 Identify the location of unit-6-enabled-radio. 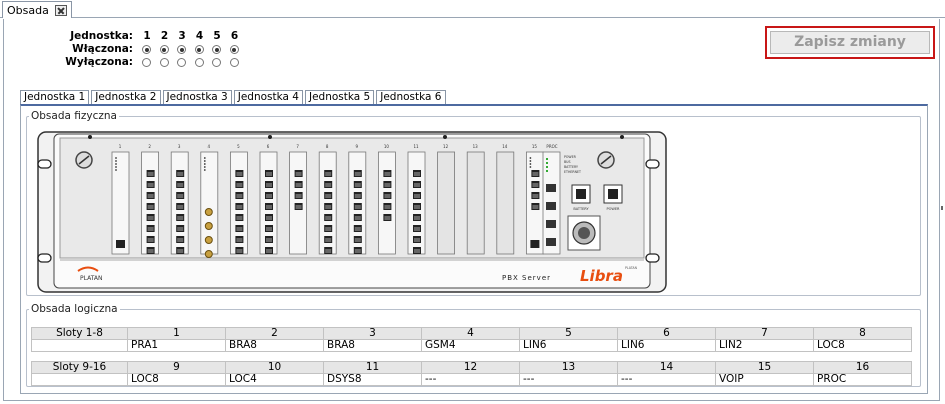
(234, 49).